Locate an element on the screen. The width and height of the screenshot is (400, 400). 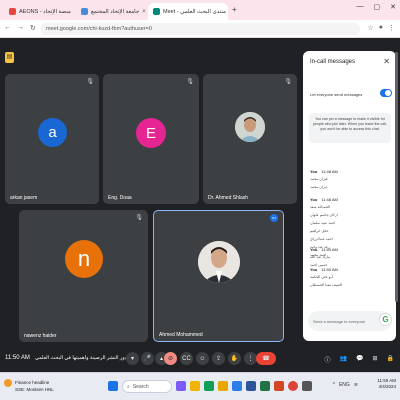
url-field: meet.google.com/chi-kuzd-fbm?authuser=0 is located at coordinates (200, 29).